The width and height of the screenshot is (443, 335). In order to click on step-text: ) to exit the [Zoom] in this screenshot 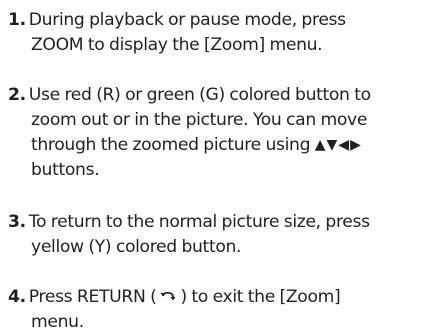, I will do `click(260, 297)`.